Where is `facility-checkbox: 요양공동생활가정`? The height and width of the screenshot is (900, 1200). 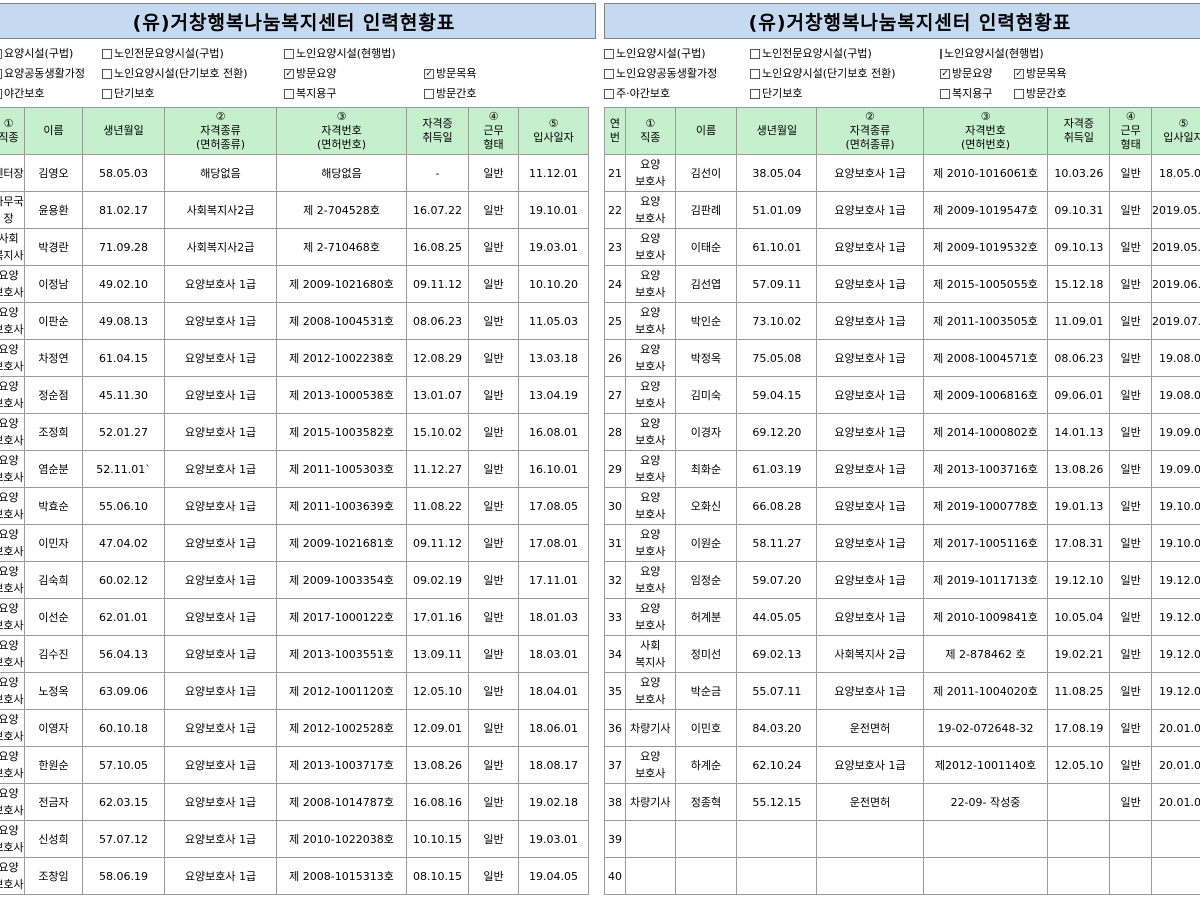
facility-checkbox: 요양공동생활가정 is located at coordinates (51, 74).